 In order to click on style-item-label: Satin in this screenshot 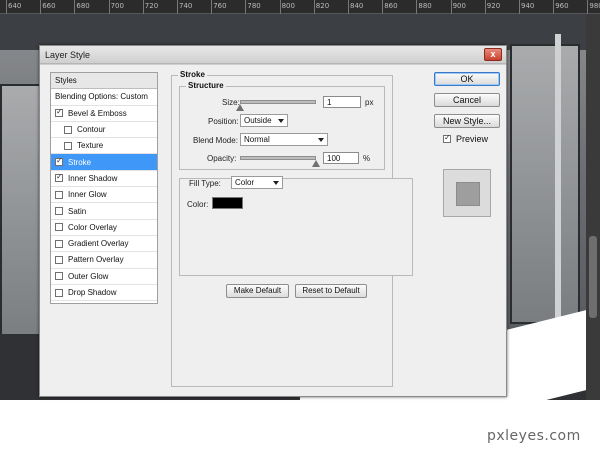, I will do `click(77, 211)`.